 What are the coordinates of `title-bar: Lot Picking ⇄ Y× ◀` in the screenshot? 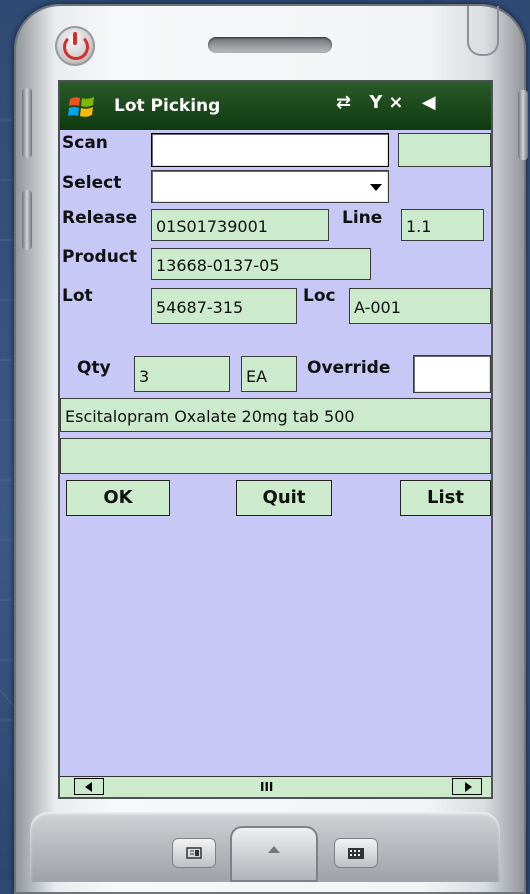 It's located at (275, 106).